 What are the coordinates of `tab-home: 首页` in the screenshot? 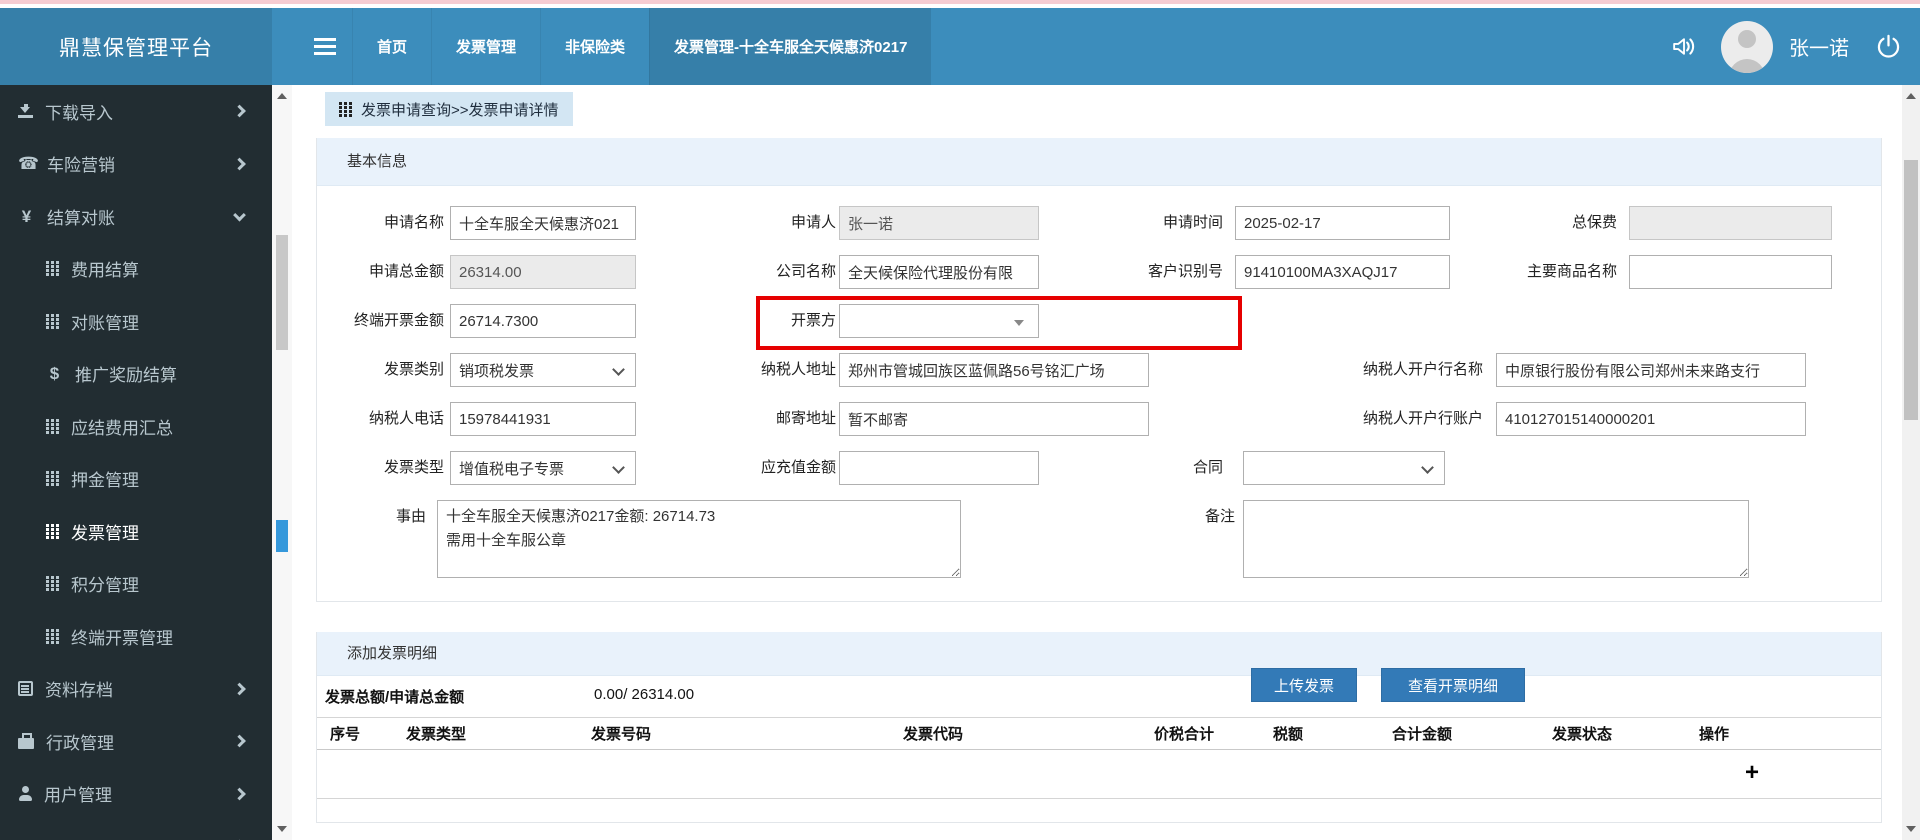 It's located at (391, 46).